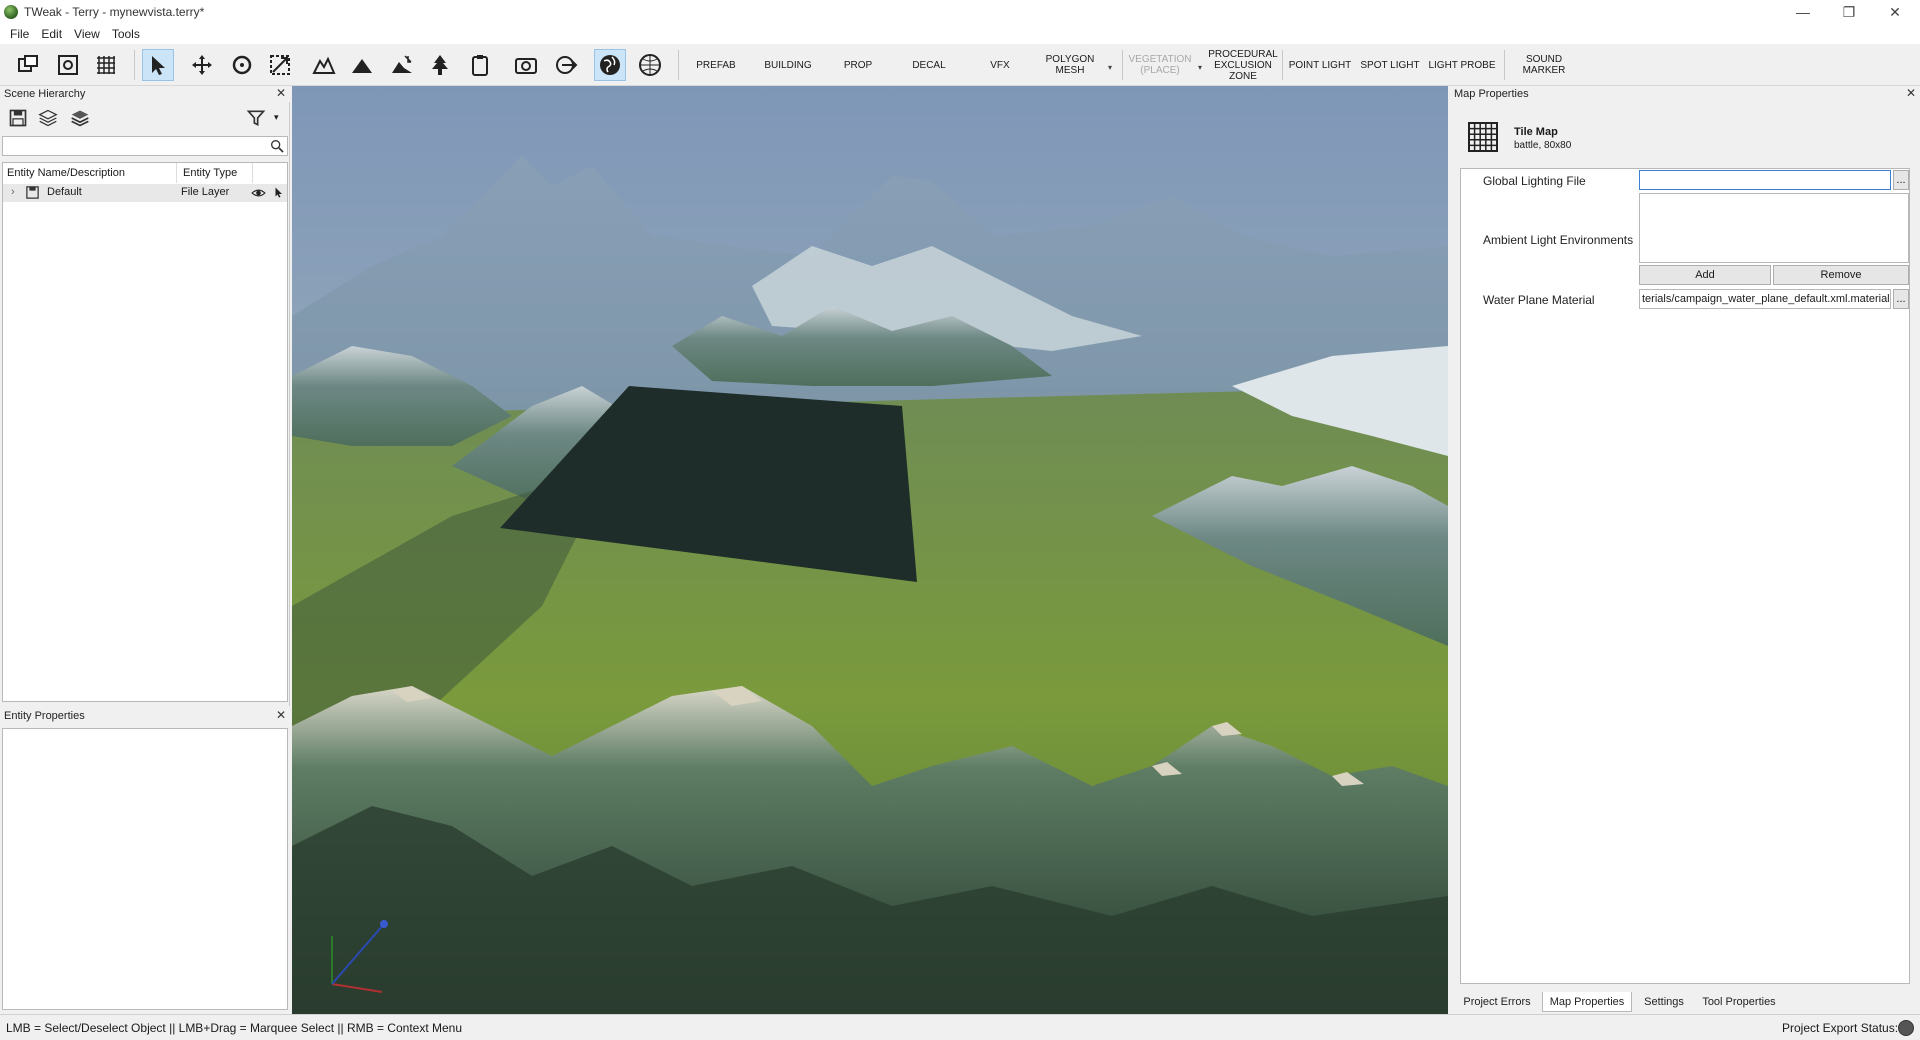 This screenshot has height=1040, width=1920. I want to click on file-layer-icon, so click(32, 194).